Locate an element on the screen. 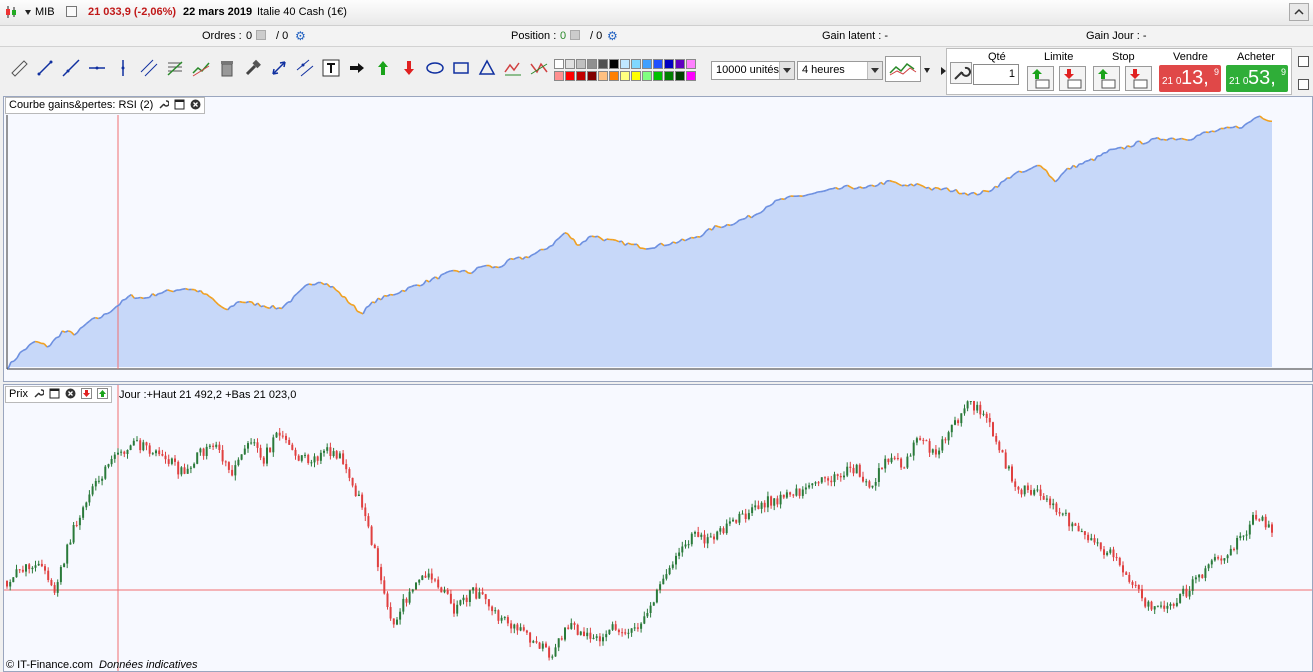  order-settings-button is located at coordinates (961, 73).